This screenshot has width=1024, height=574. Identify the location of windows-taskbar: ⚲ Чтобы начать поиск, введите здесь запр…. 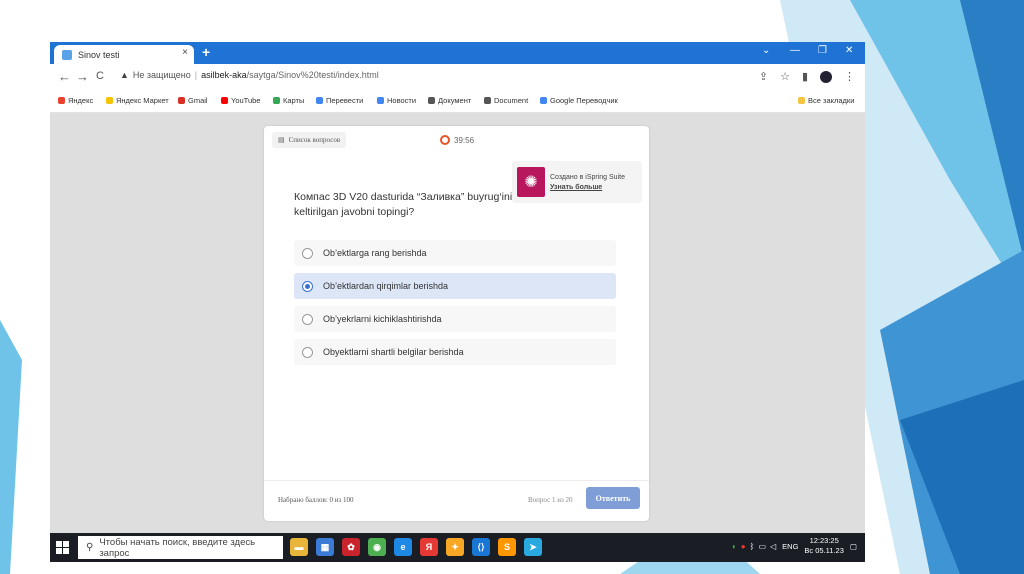
(457, 547).